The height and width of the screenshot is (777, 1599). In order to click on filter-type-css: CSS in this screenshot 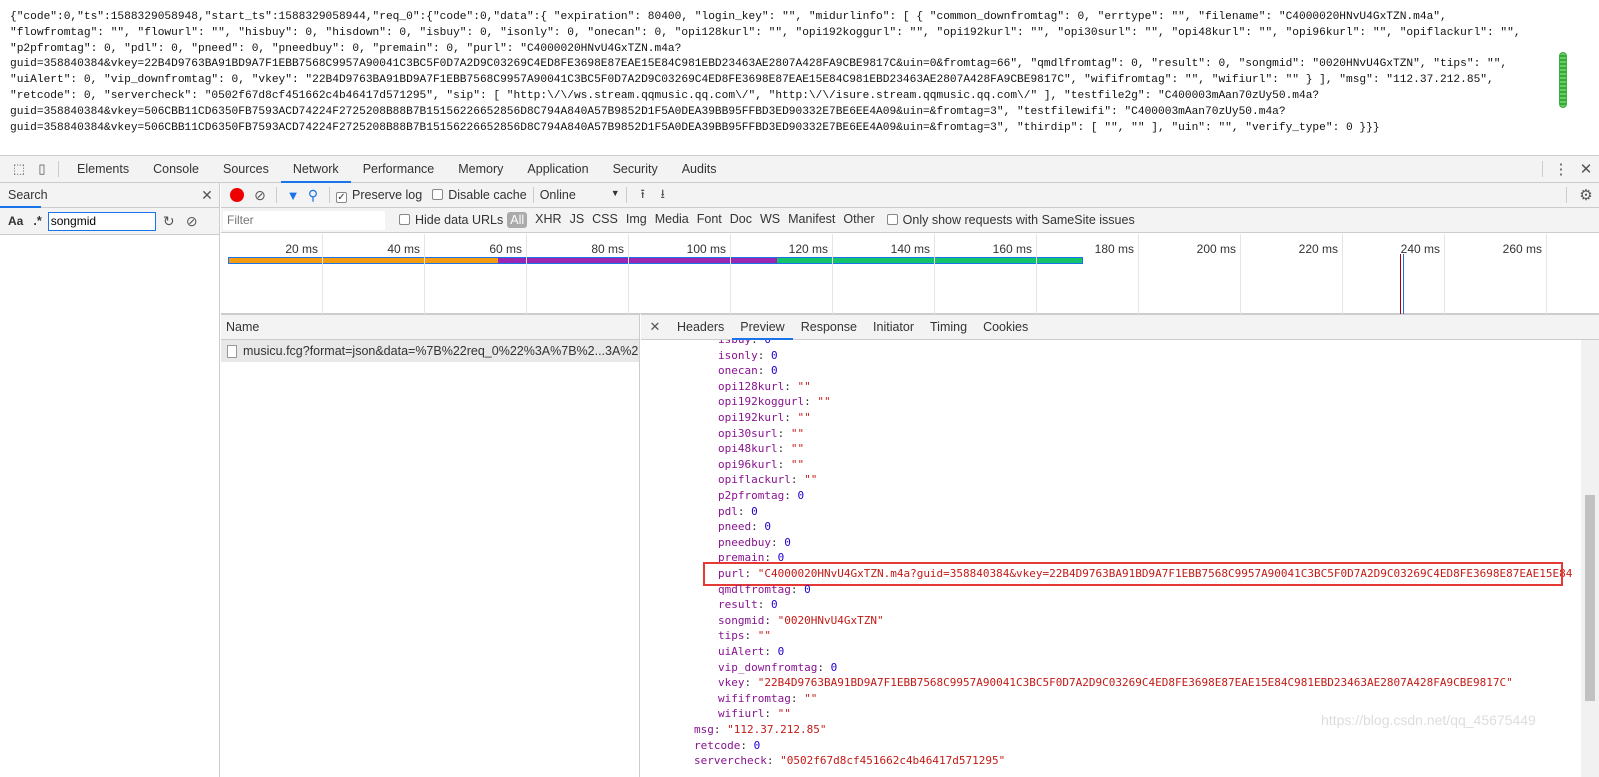, I will do `click(605, 220)`.